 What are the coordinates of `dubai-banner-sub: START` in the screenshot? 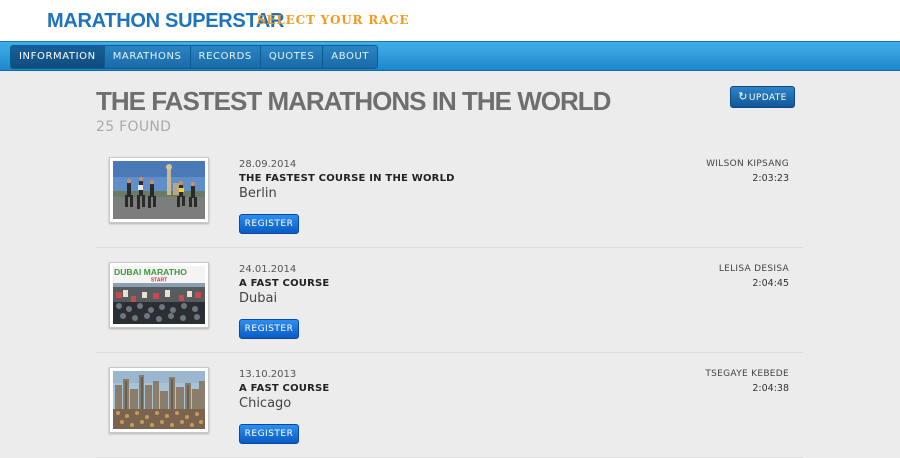 It's located at (159, 281).